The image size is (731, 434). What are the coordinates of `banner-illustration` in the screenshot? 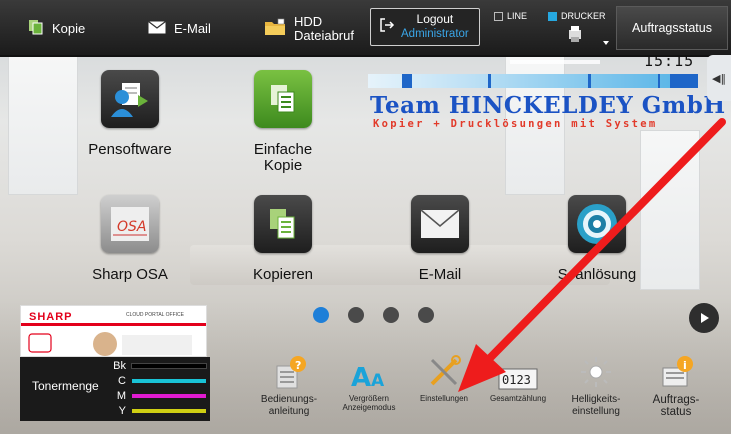 It's located at (110, 344).